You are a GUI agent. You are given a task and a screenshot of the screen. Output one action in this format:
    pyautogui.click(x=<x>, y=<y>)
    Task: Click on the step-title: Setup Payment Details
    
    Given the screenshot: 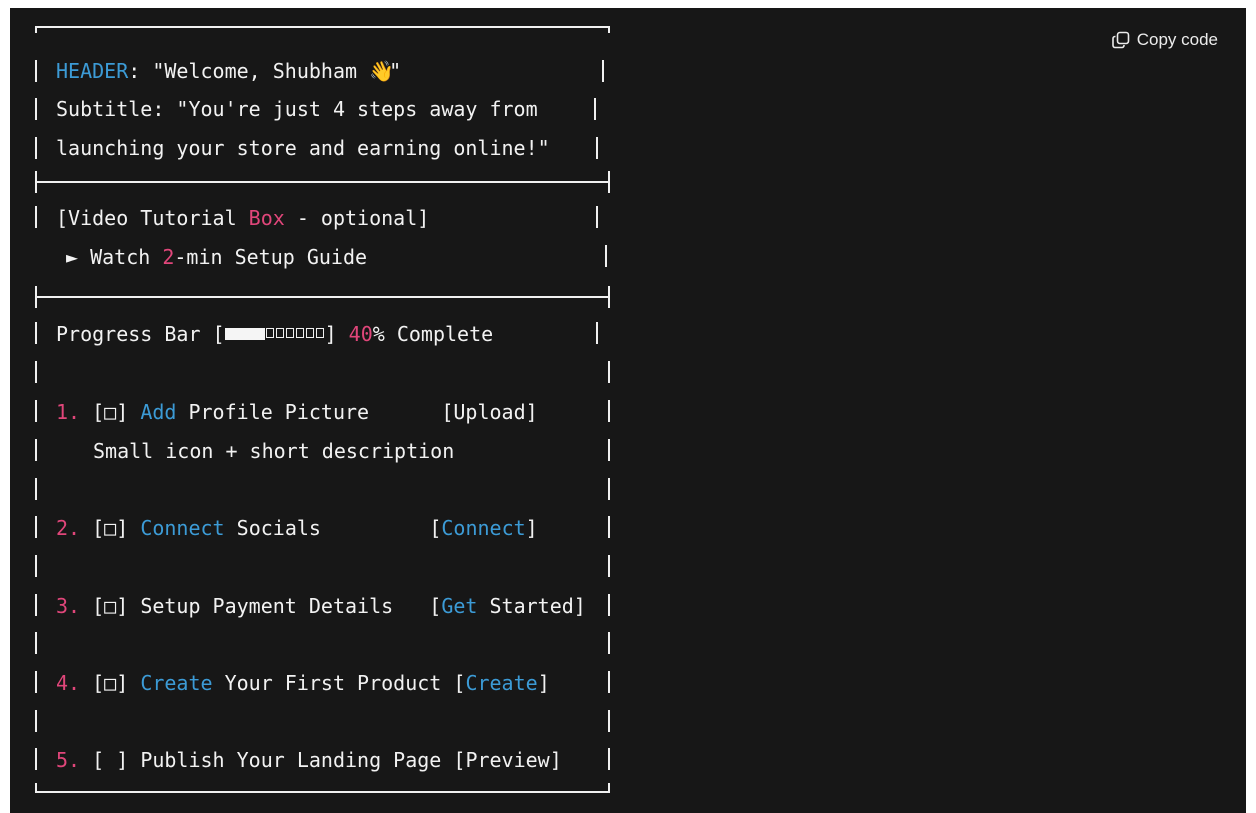 What is the action you would take?
    pyautogui.click(x=285, y=606)
    